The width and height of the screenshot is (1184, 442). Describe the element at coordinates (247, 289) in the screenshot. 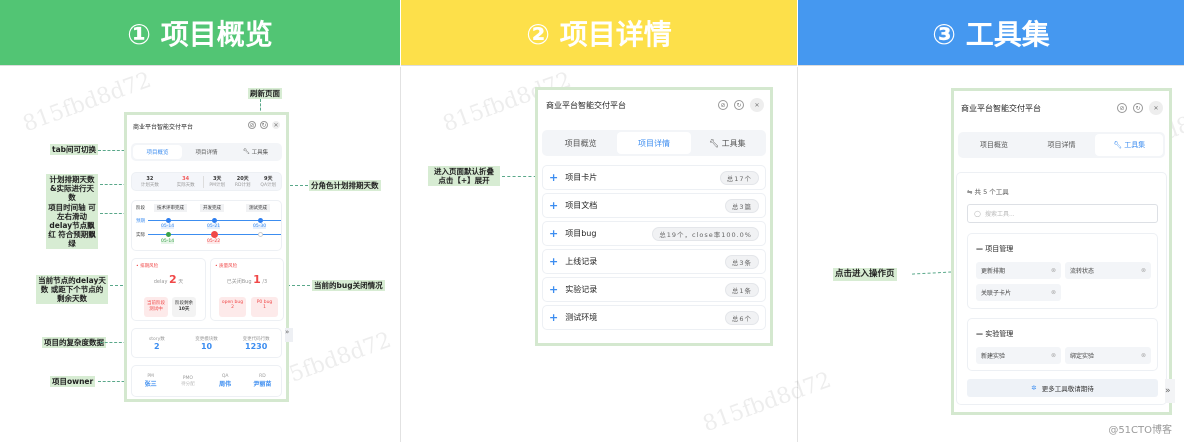

I see `quality-risk-card: • 质量风险 已关闭Bug 1 /3 open bug 2 P0 bug 1` at that location.